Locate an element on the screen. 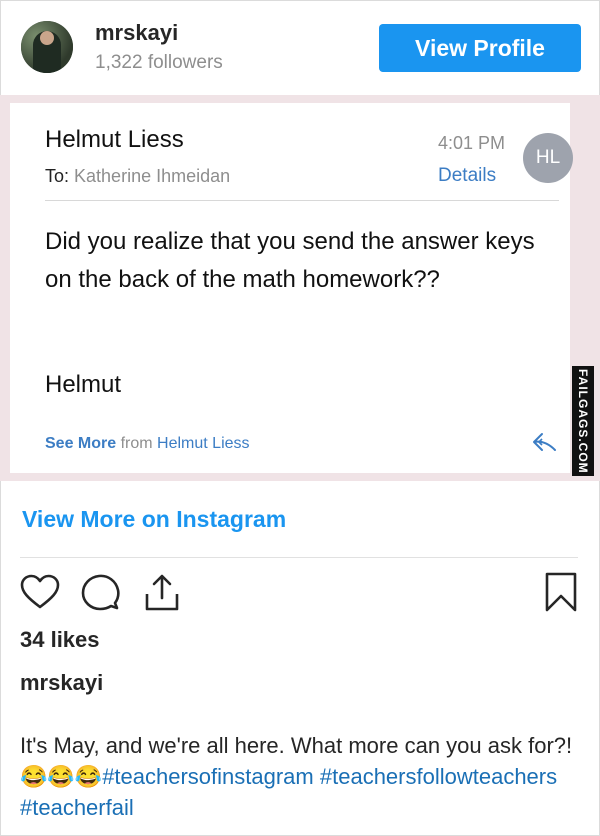  see-more-link: See More from Helmut Liess is located at coordinates (147, 444).